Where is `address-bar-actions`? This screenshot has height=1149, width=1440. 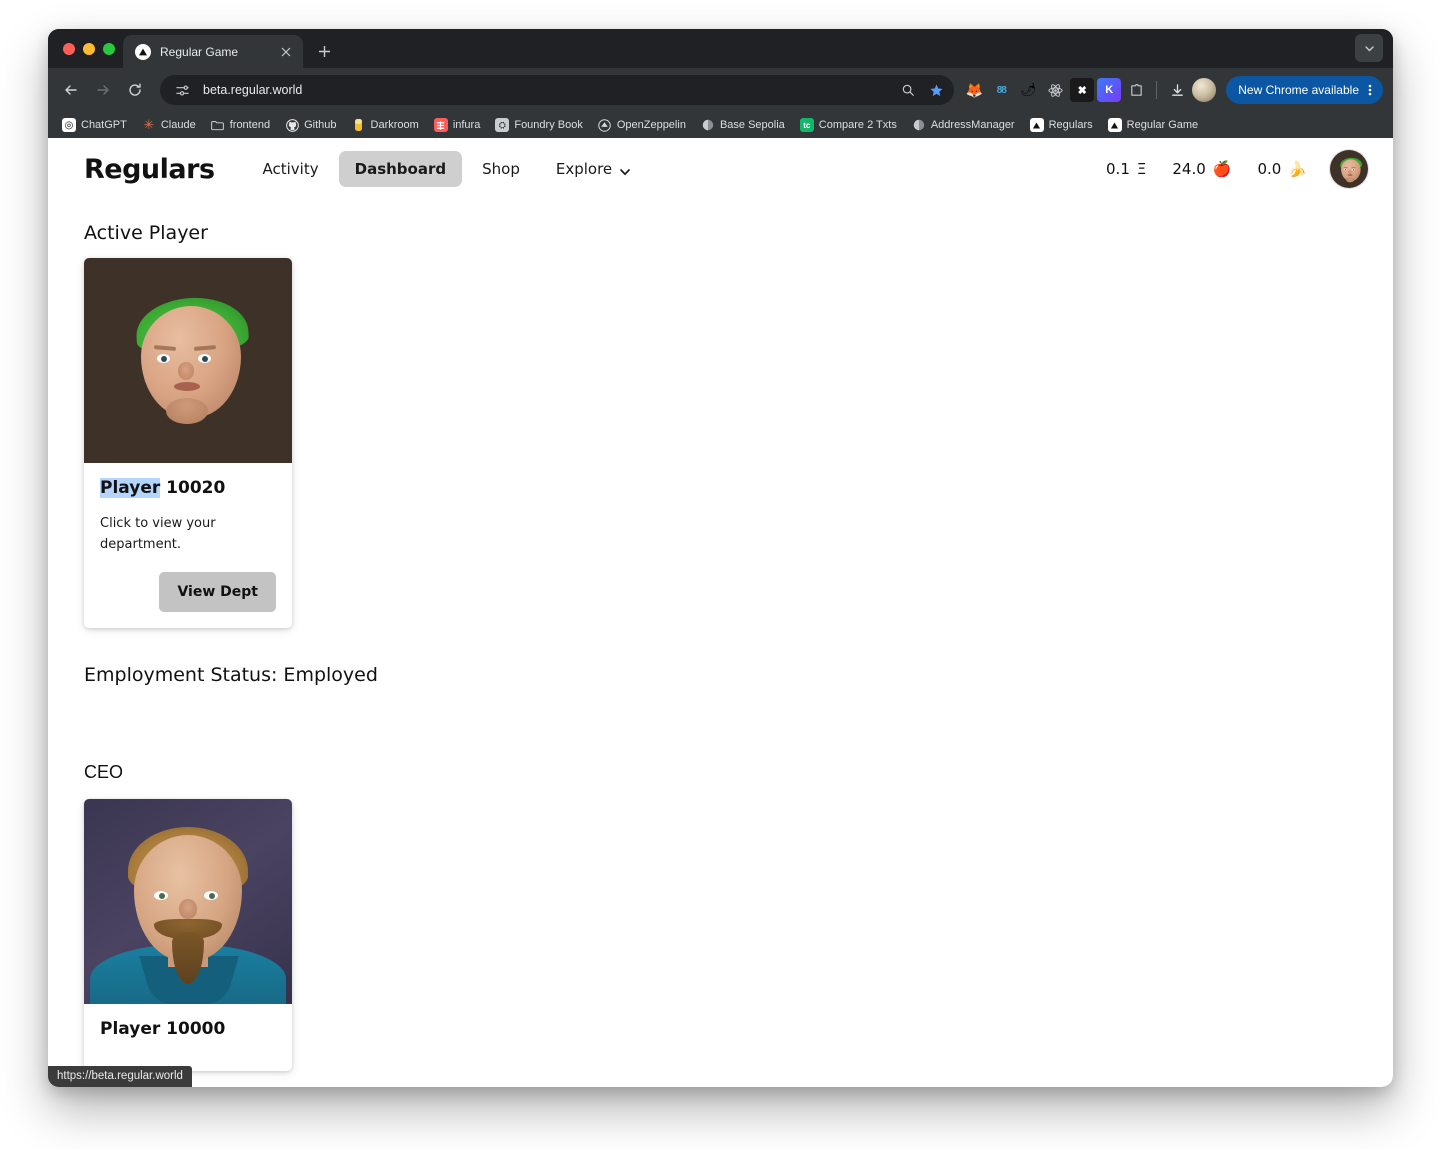 address-bar-actions is located at coordinates (922, 90).